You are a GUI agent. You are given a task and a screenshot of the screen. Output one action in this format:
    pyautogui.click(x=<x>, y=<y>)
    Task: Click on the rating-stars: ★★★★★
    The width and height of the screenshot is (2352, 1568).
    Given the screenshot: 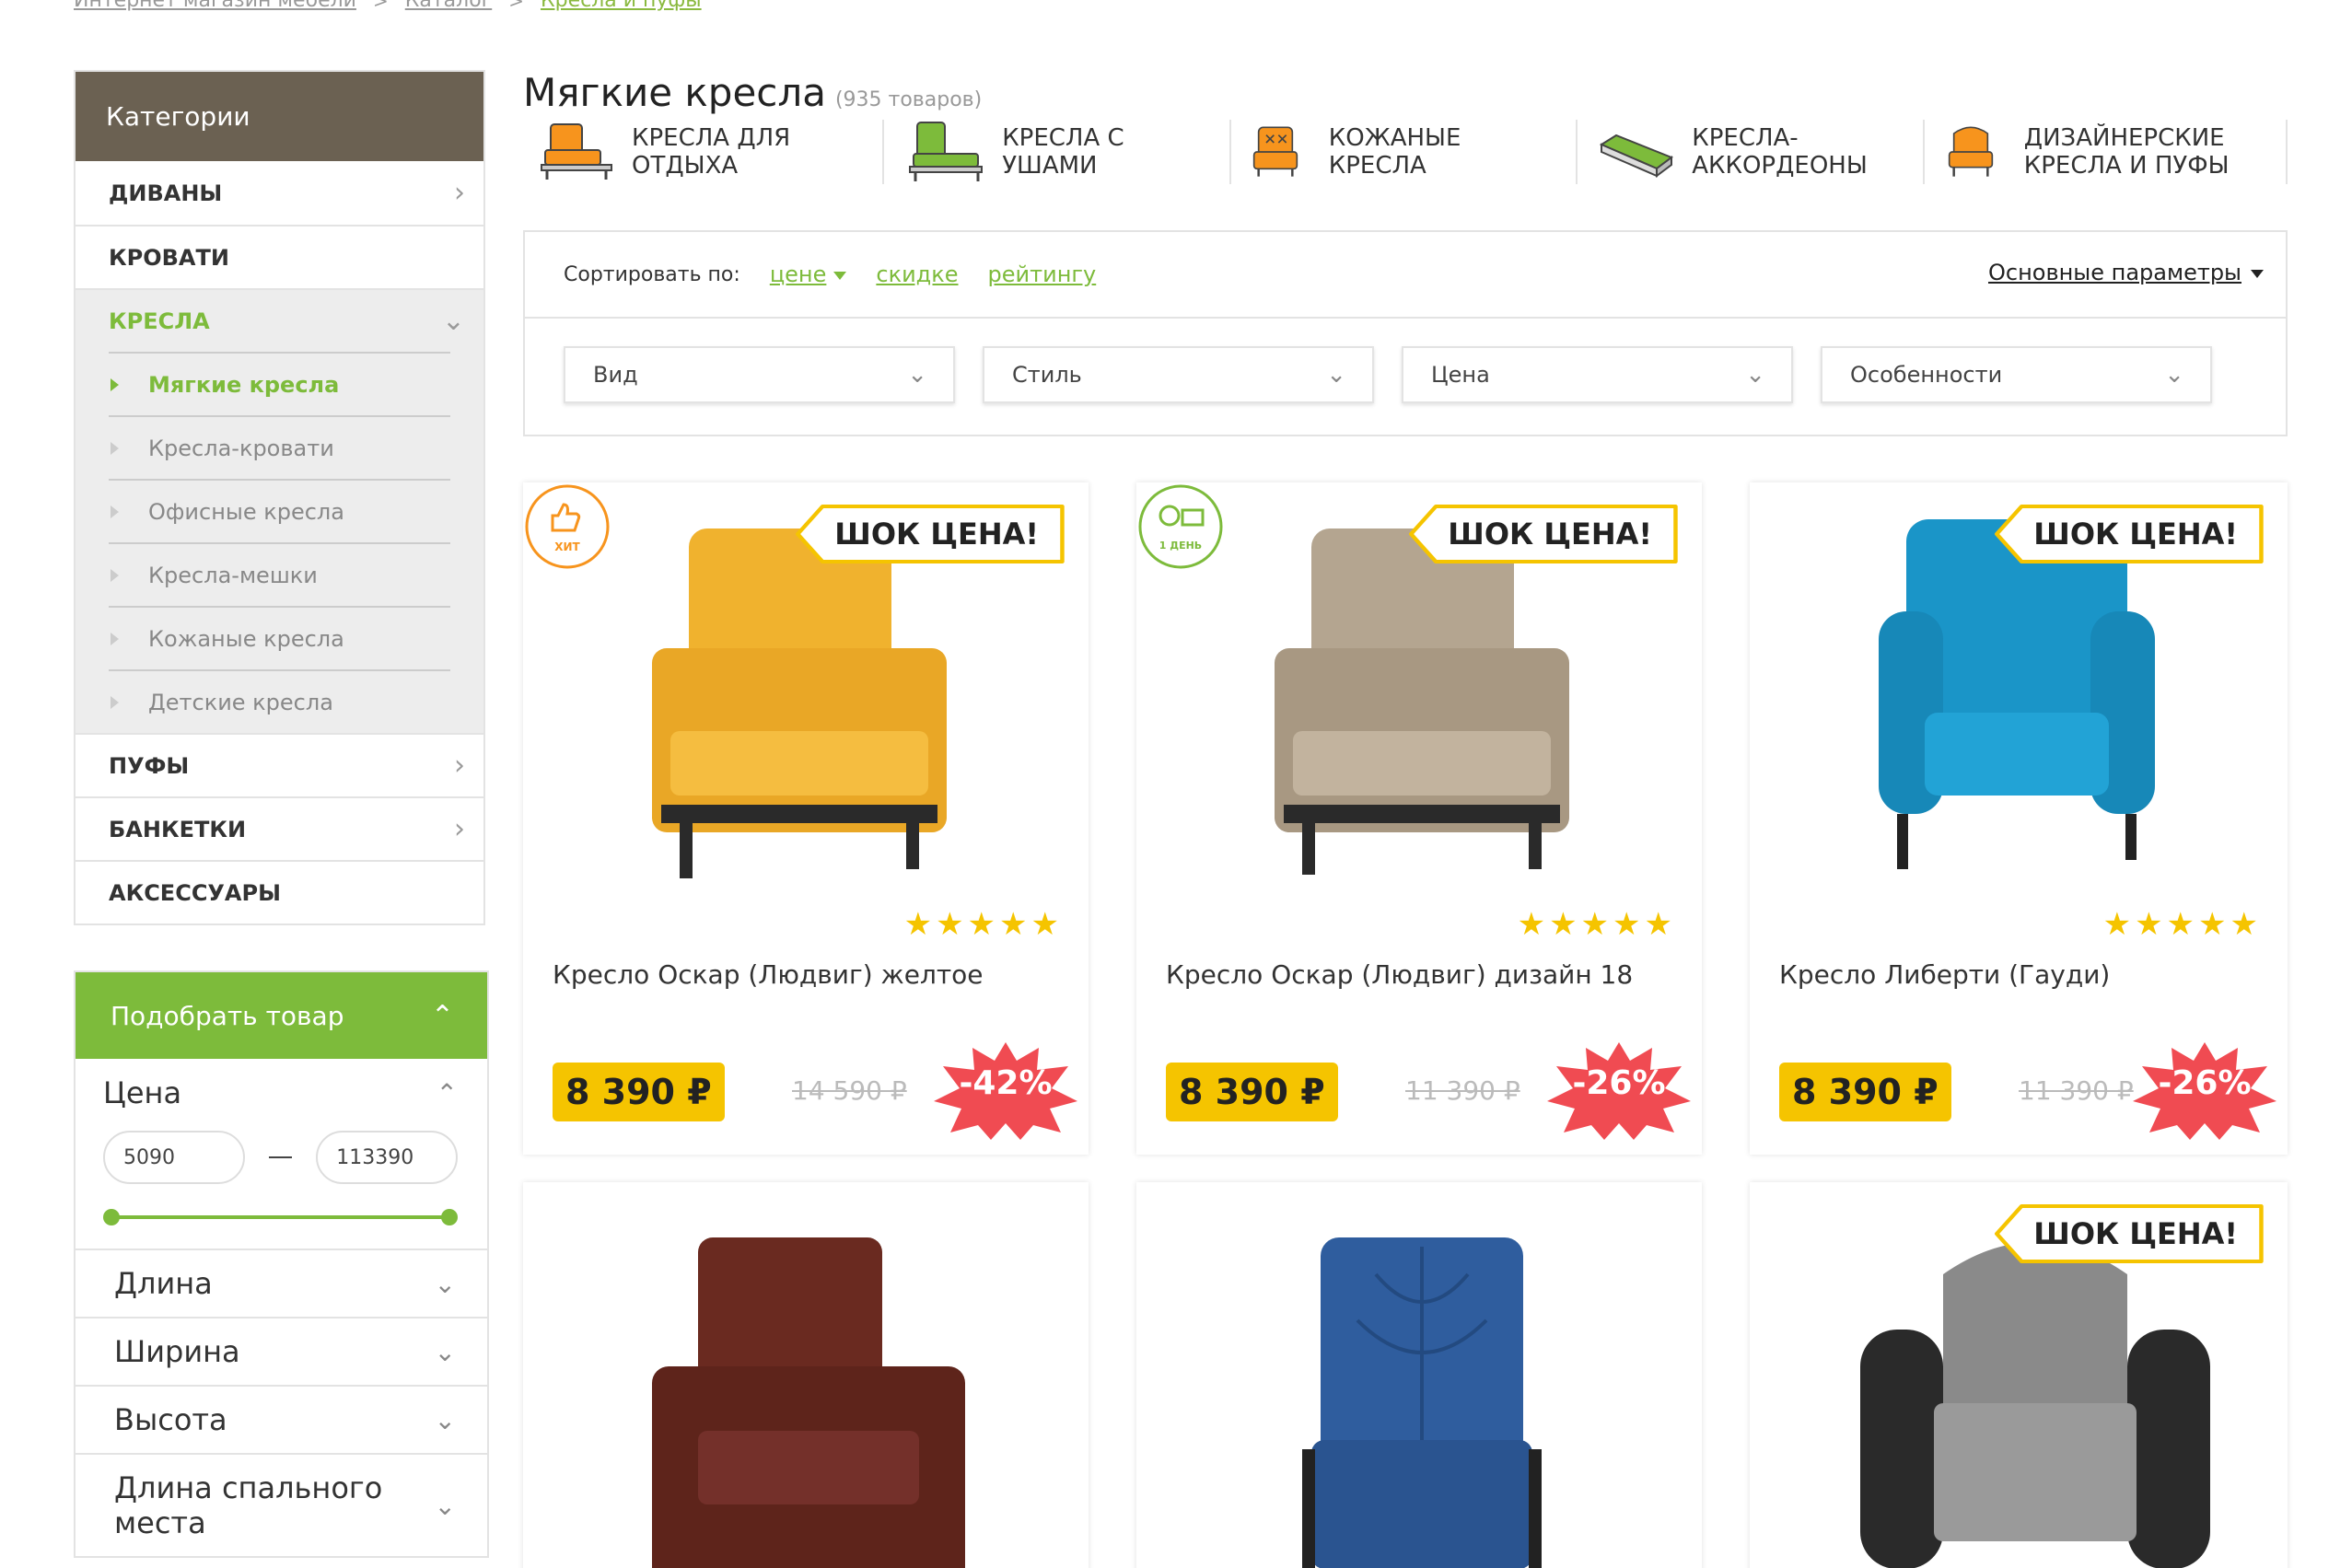 What is the action you would take?
    pyautogui.click(x=1596, y=924)
    